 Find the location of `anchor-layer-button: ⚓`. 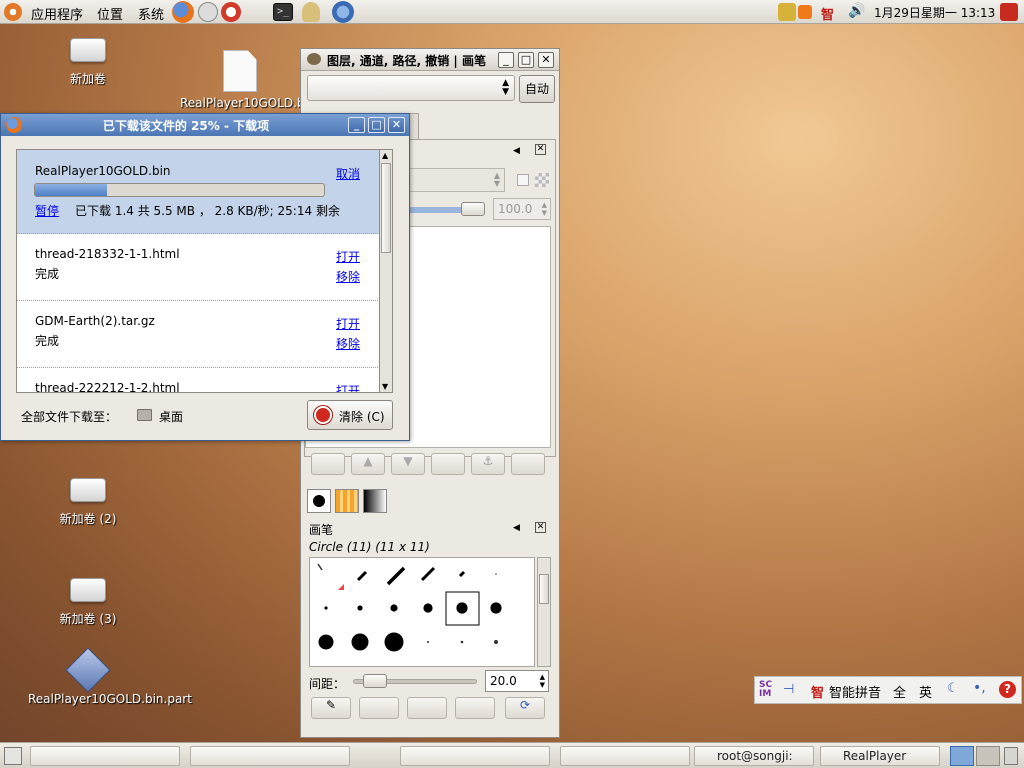

anchor-layer-button: ⚓ is located at coordinates (488, 464).